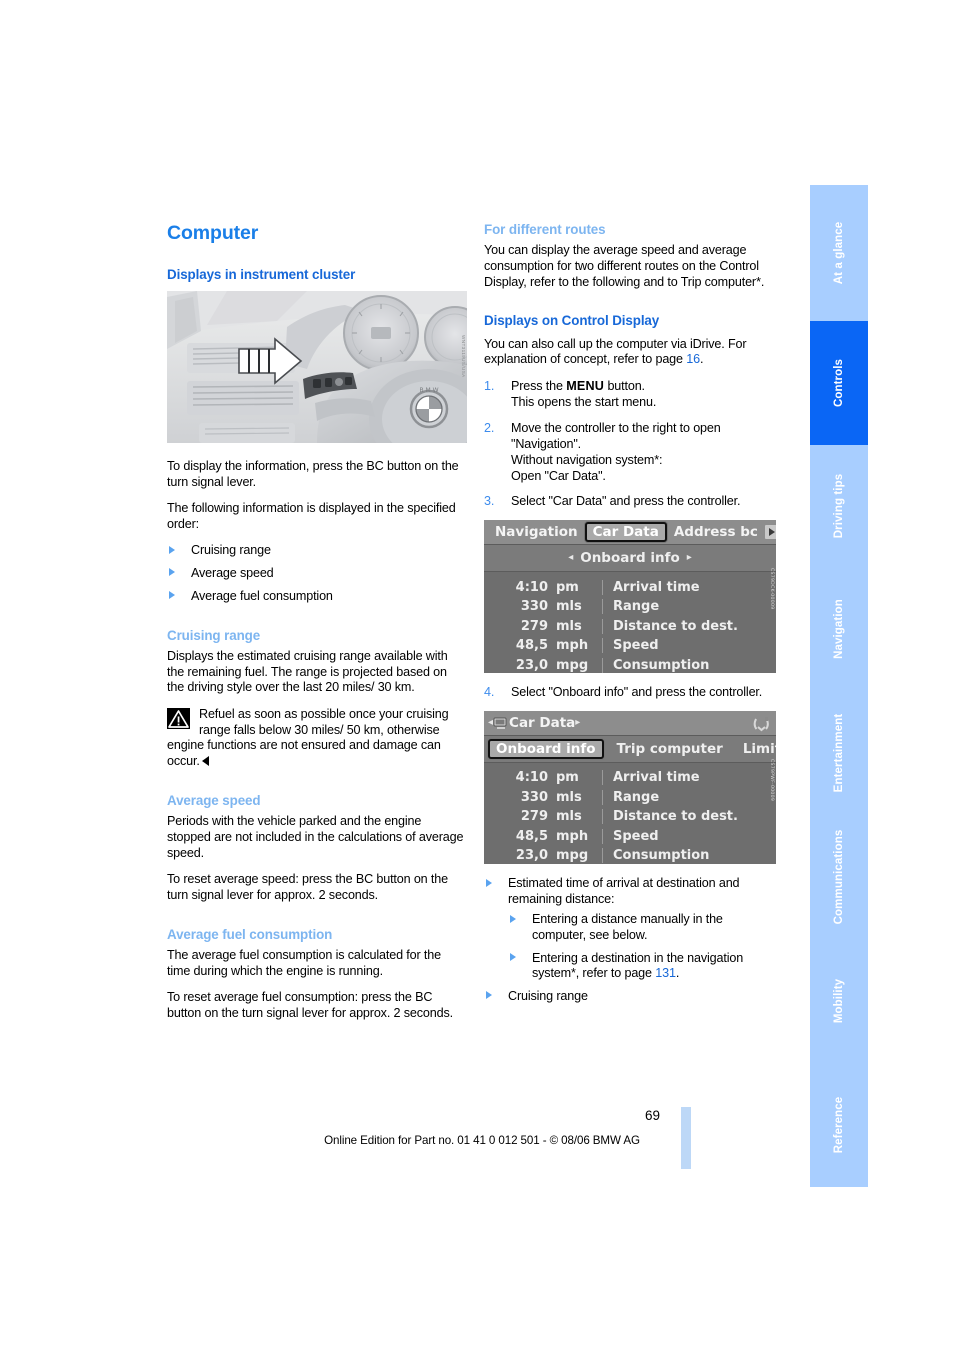 The height and width of the screenshot is (1351, 954). I want to click on sidebar-item-entertainment: Entertainment, so click(839, 753).